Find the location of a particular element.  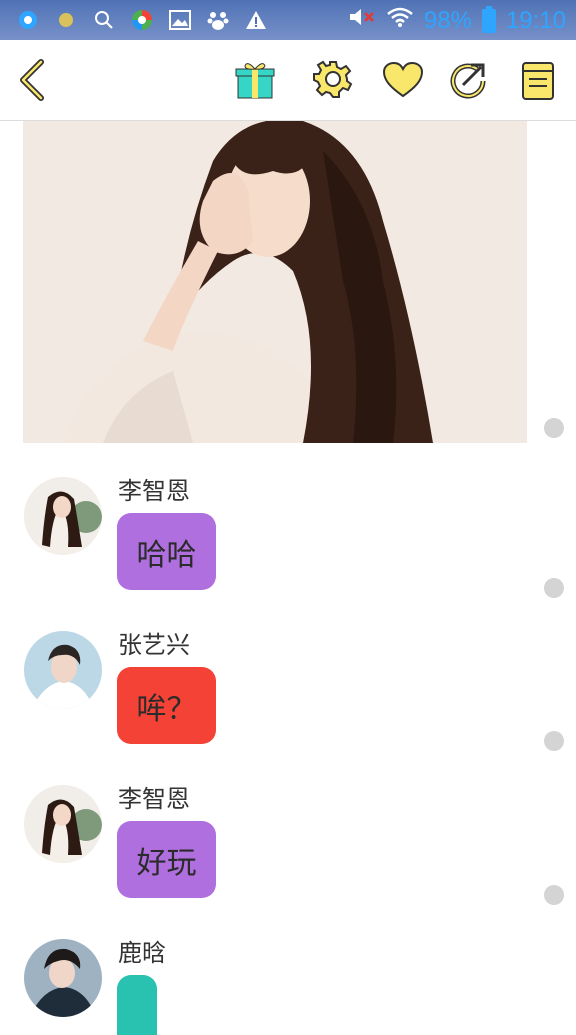

message-text: 哞？ is located at coordinates (166, 709).